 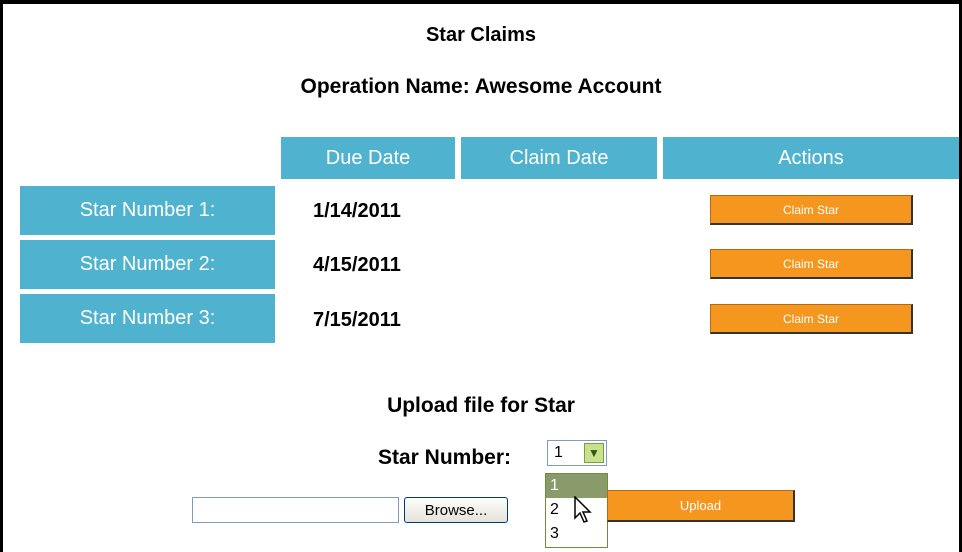 What do you see at coordinates (368, 158) in the screenshot?
I see `column-header-due-date: Due Date` at bounding box center [368, 158].